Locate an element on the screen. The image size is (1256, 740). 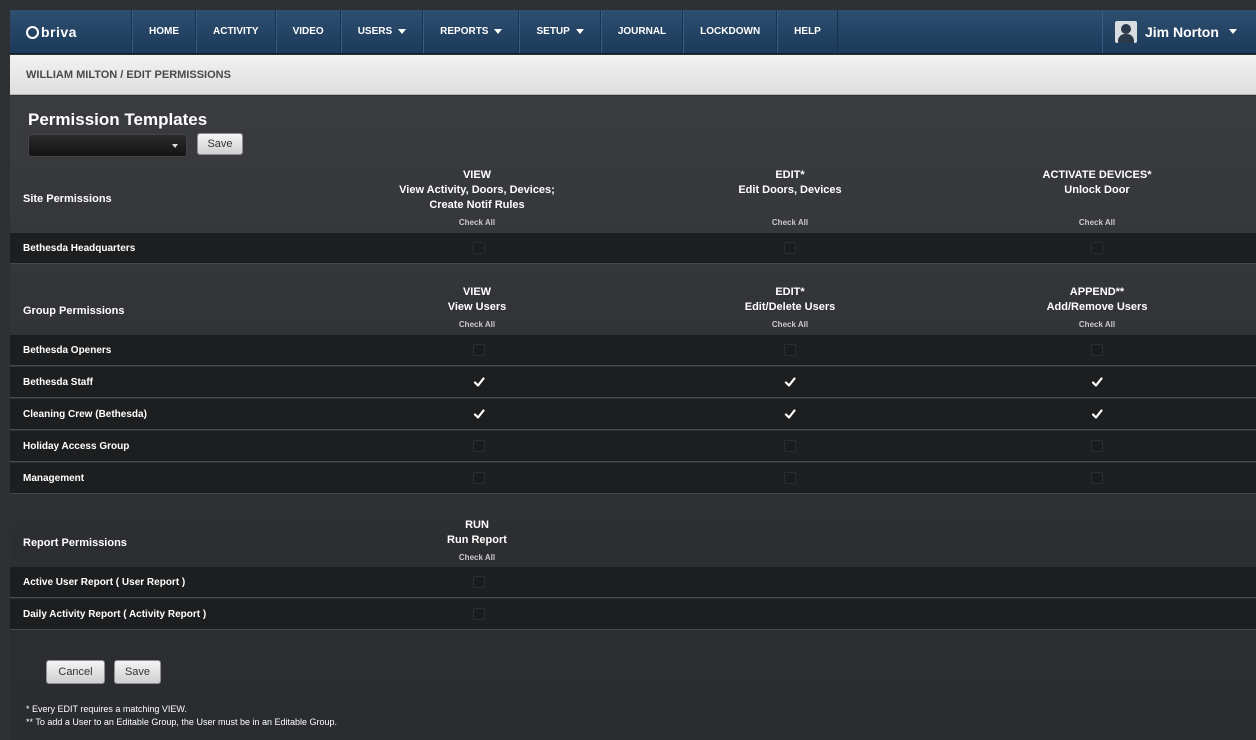
report-run-check-all: Check All is located at coordinates (477, 557).